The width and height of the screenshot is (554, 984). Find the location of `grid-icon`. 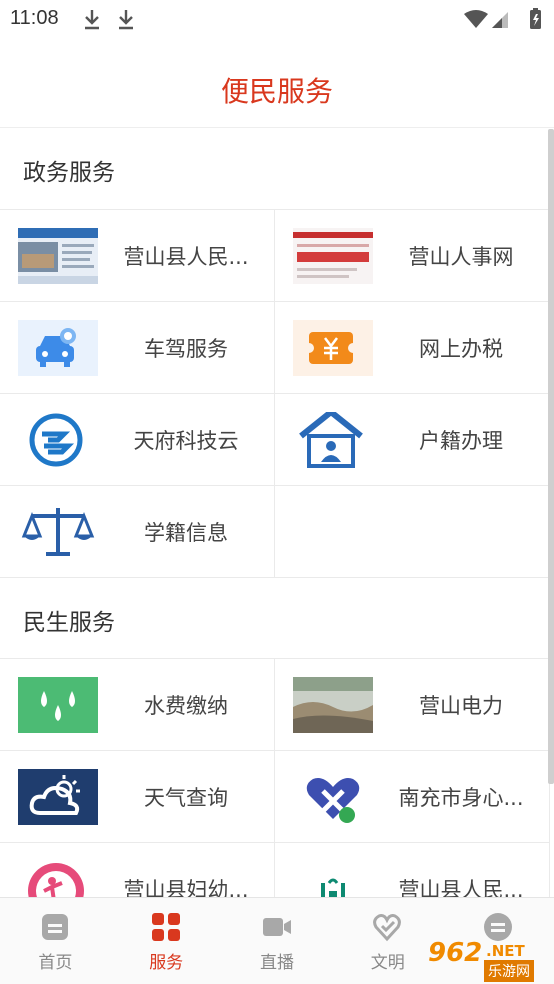

grid-icon is located at coordinates (165, 927).